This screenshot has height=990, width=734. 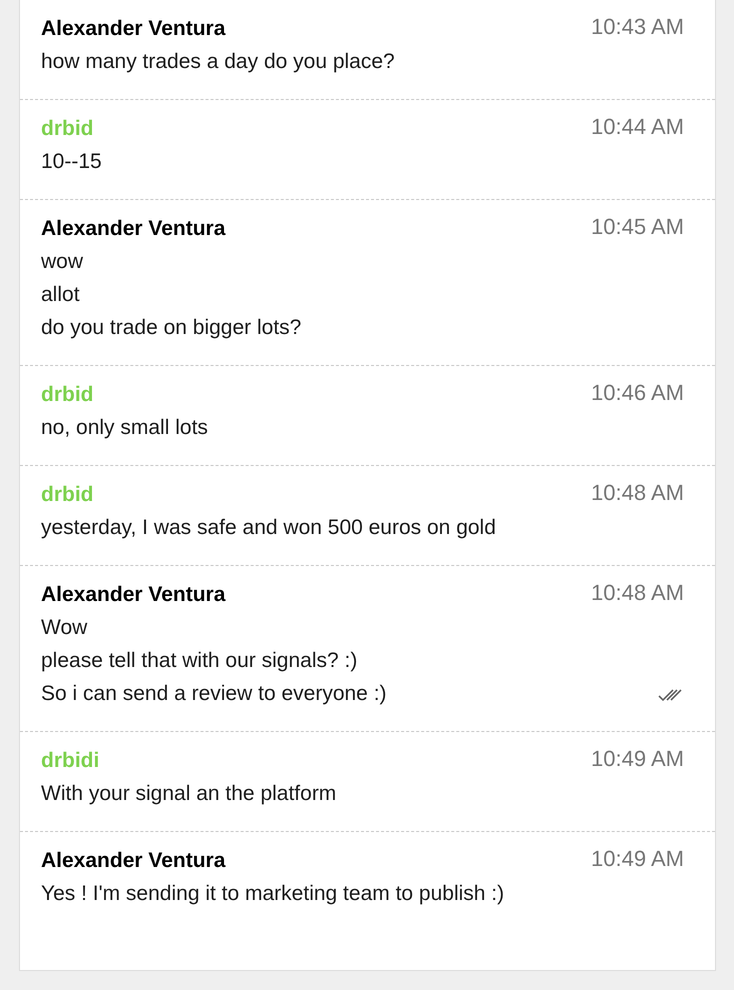 I want to click on message-time: 10:45 AM, so click(x=637, y=227).